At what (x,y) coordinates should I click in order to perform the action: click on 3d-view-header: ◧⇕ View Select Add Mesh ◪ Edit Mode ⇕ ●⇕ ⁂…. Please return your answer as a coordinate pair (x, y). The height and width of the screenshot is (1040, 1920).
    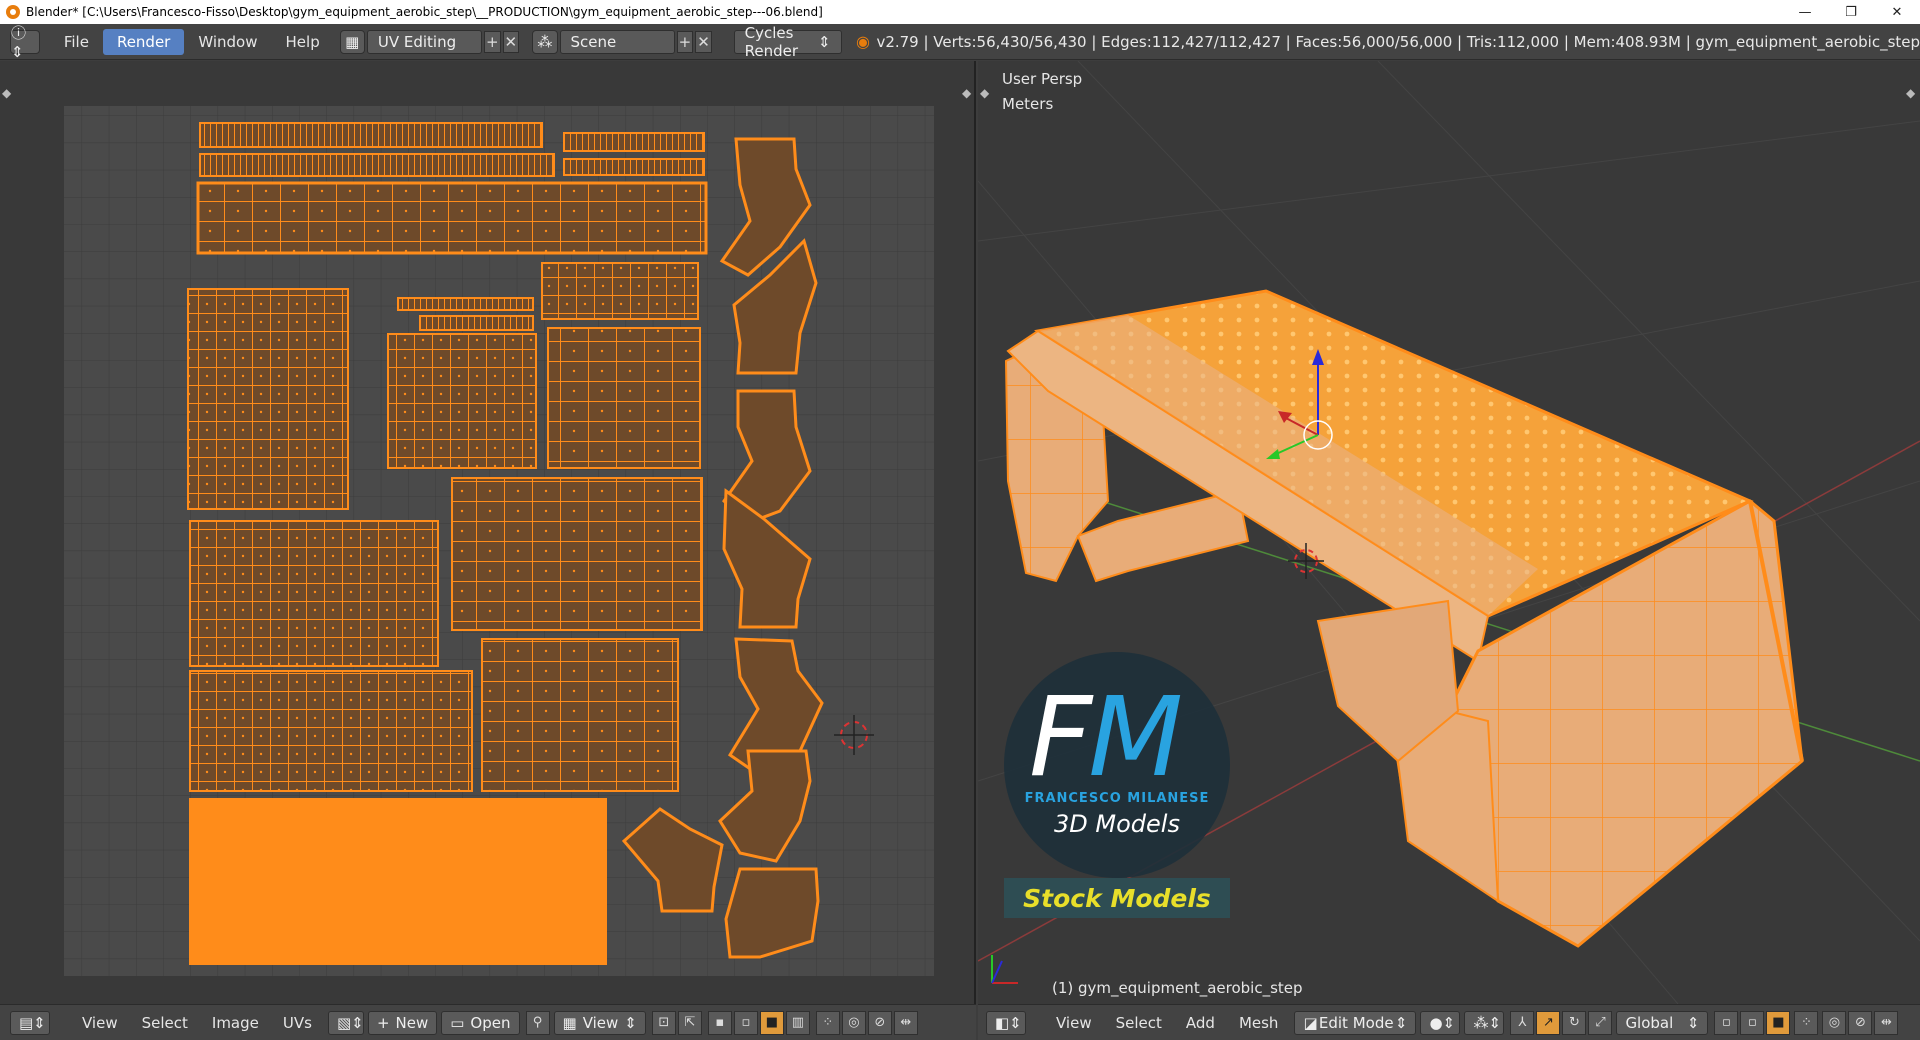
    Looking at the image, I should click on (1449, 1022).